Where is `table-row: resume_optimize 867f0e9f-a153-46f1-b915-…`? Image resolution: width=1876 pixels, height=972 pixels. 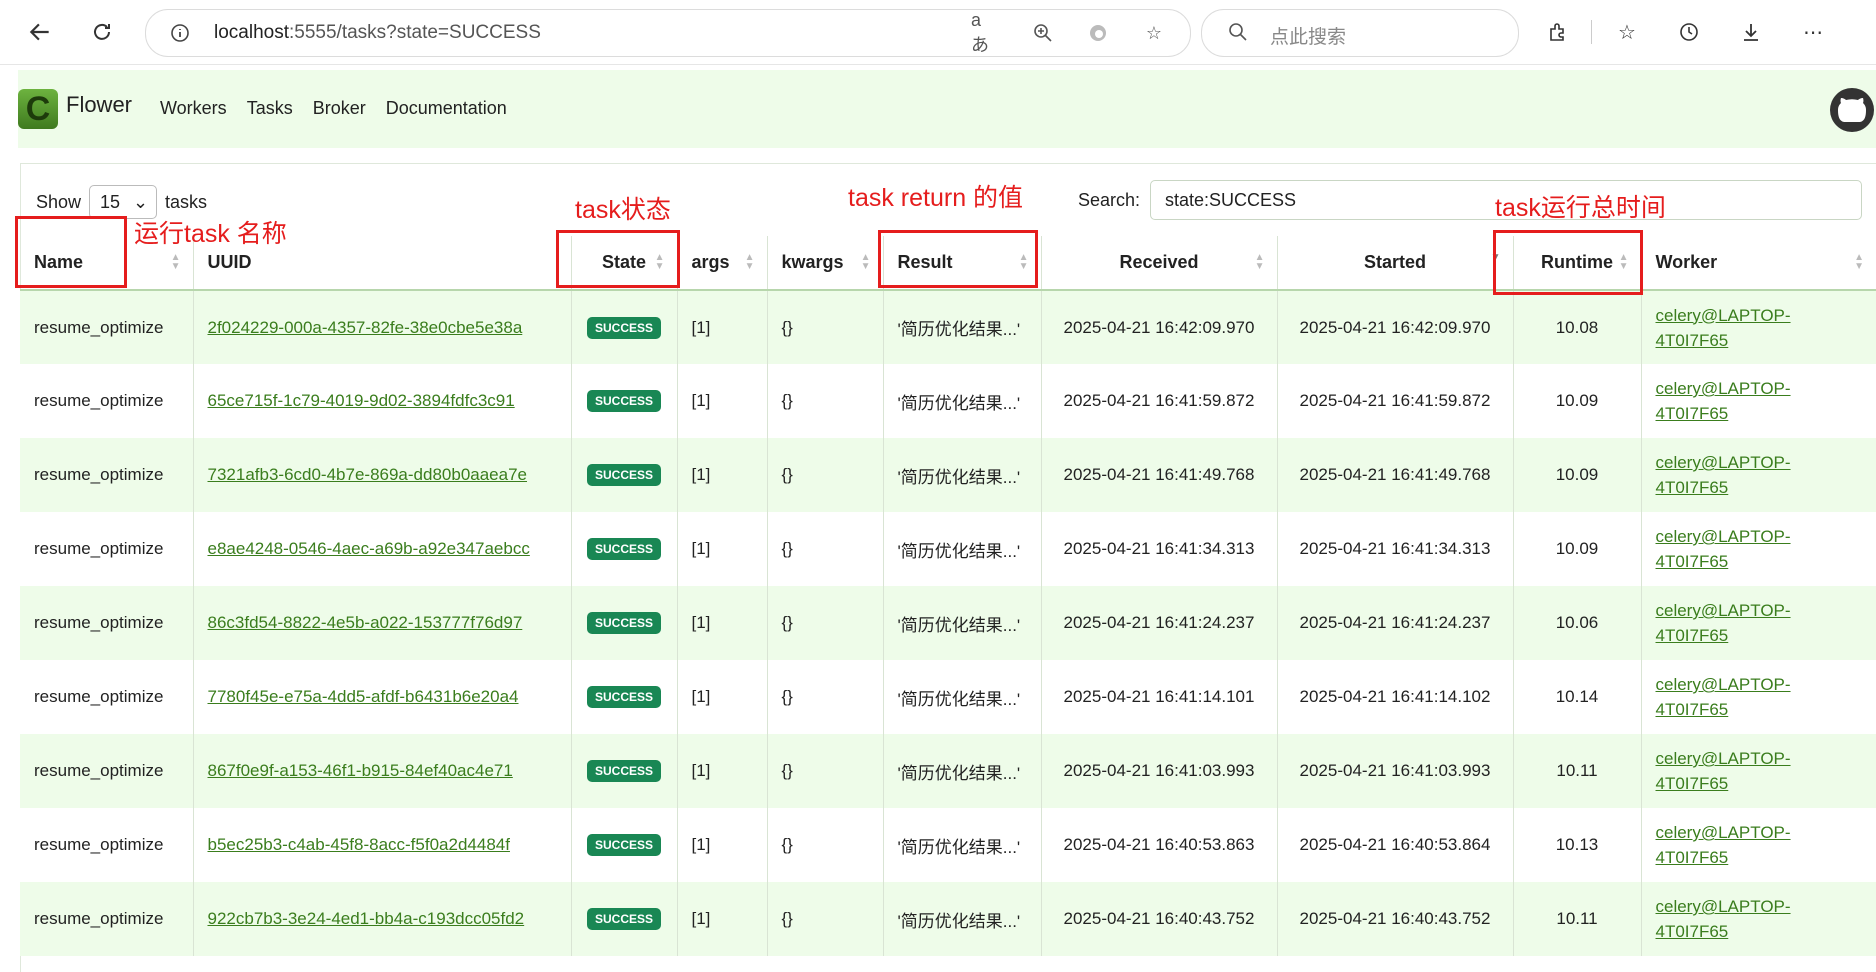
table-row: resume_optimize 867f0e9f-a153-46f1-b915-… is located at coordinates (948, 771).